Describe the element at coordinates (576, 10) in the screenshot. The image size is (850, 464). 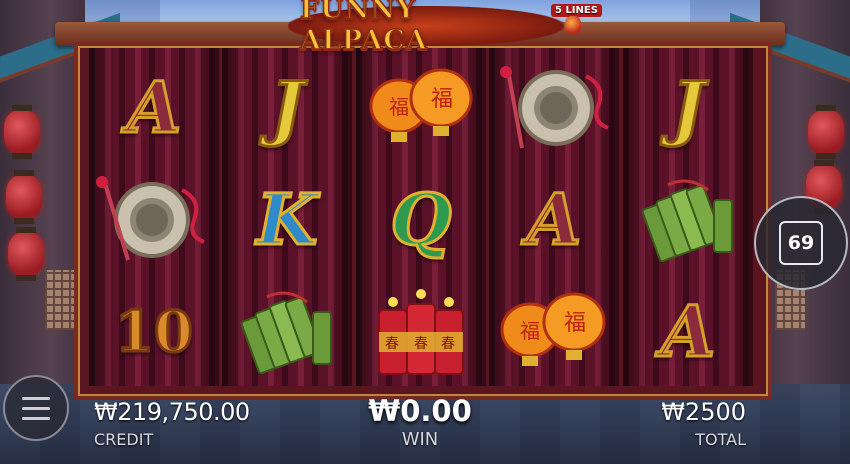
I see `lines-badge: 5 LINES` at that location.